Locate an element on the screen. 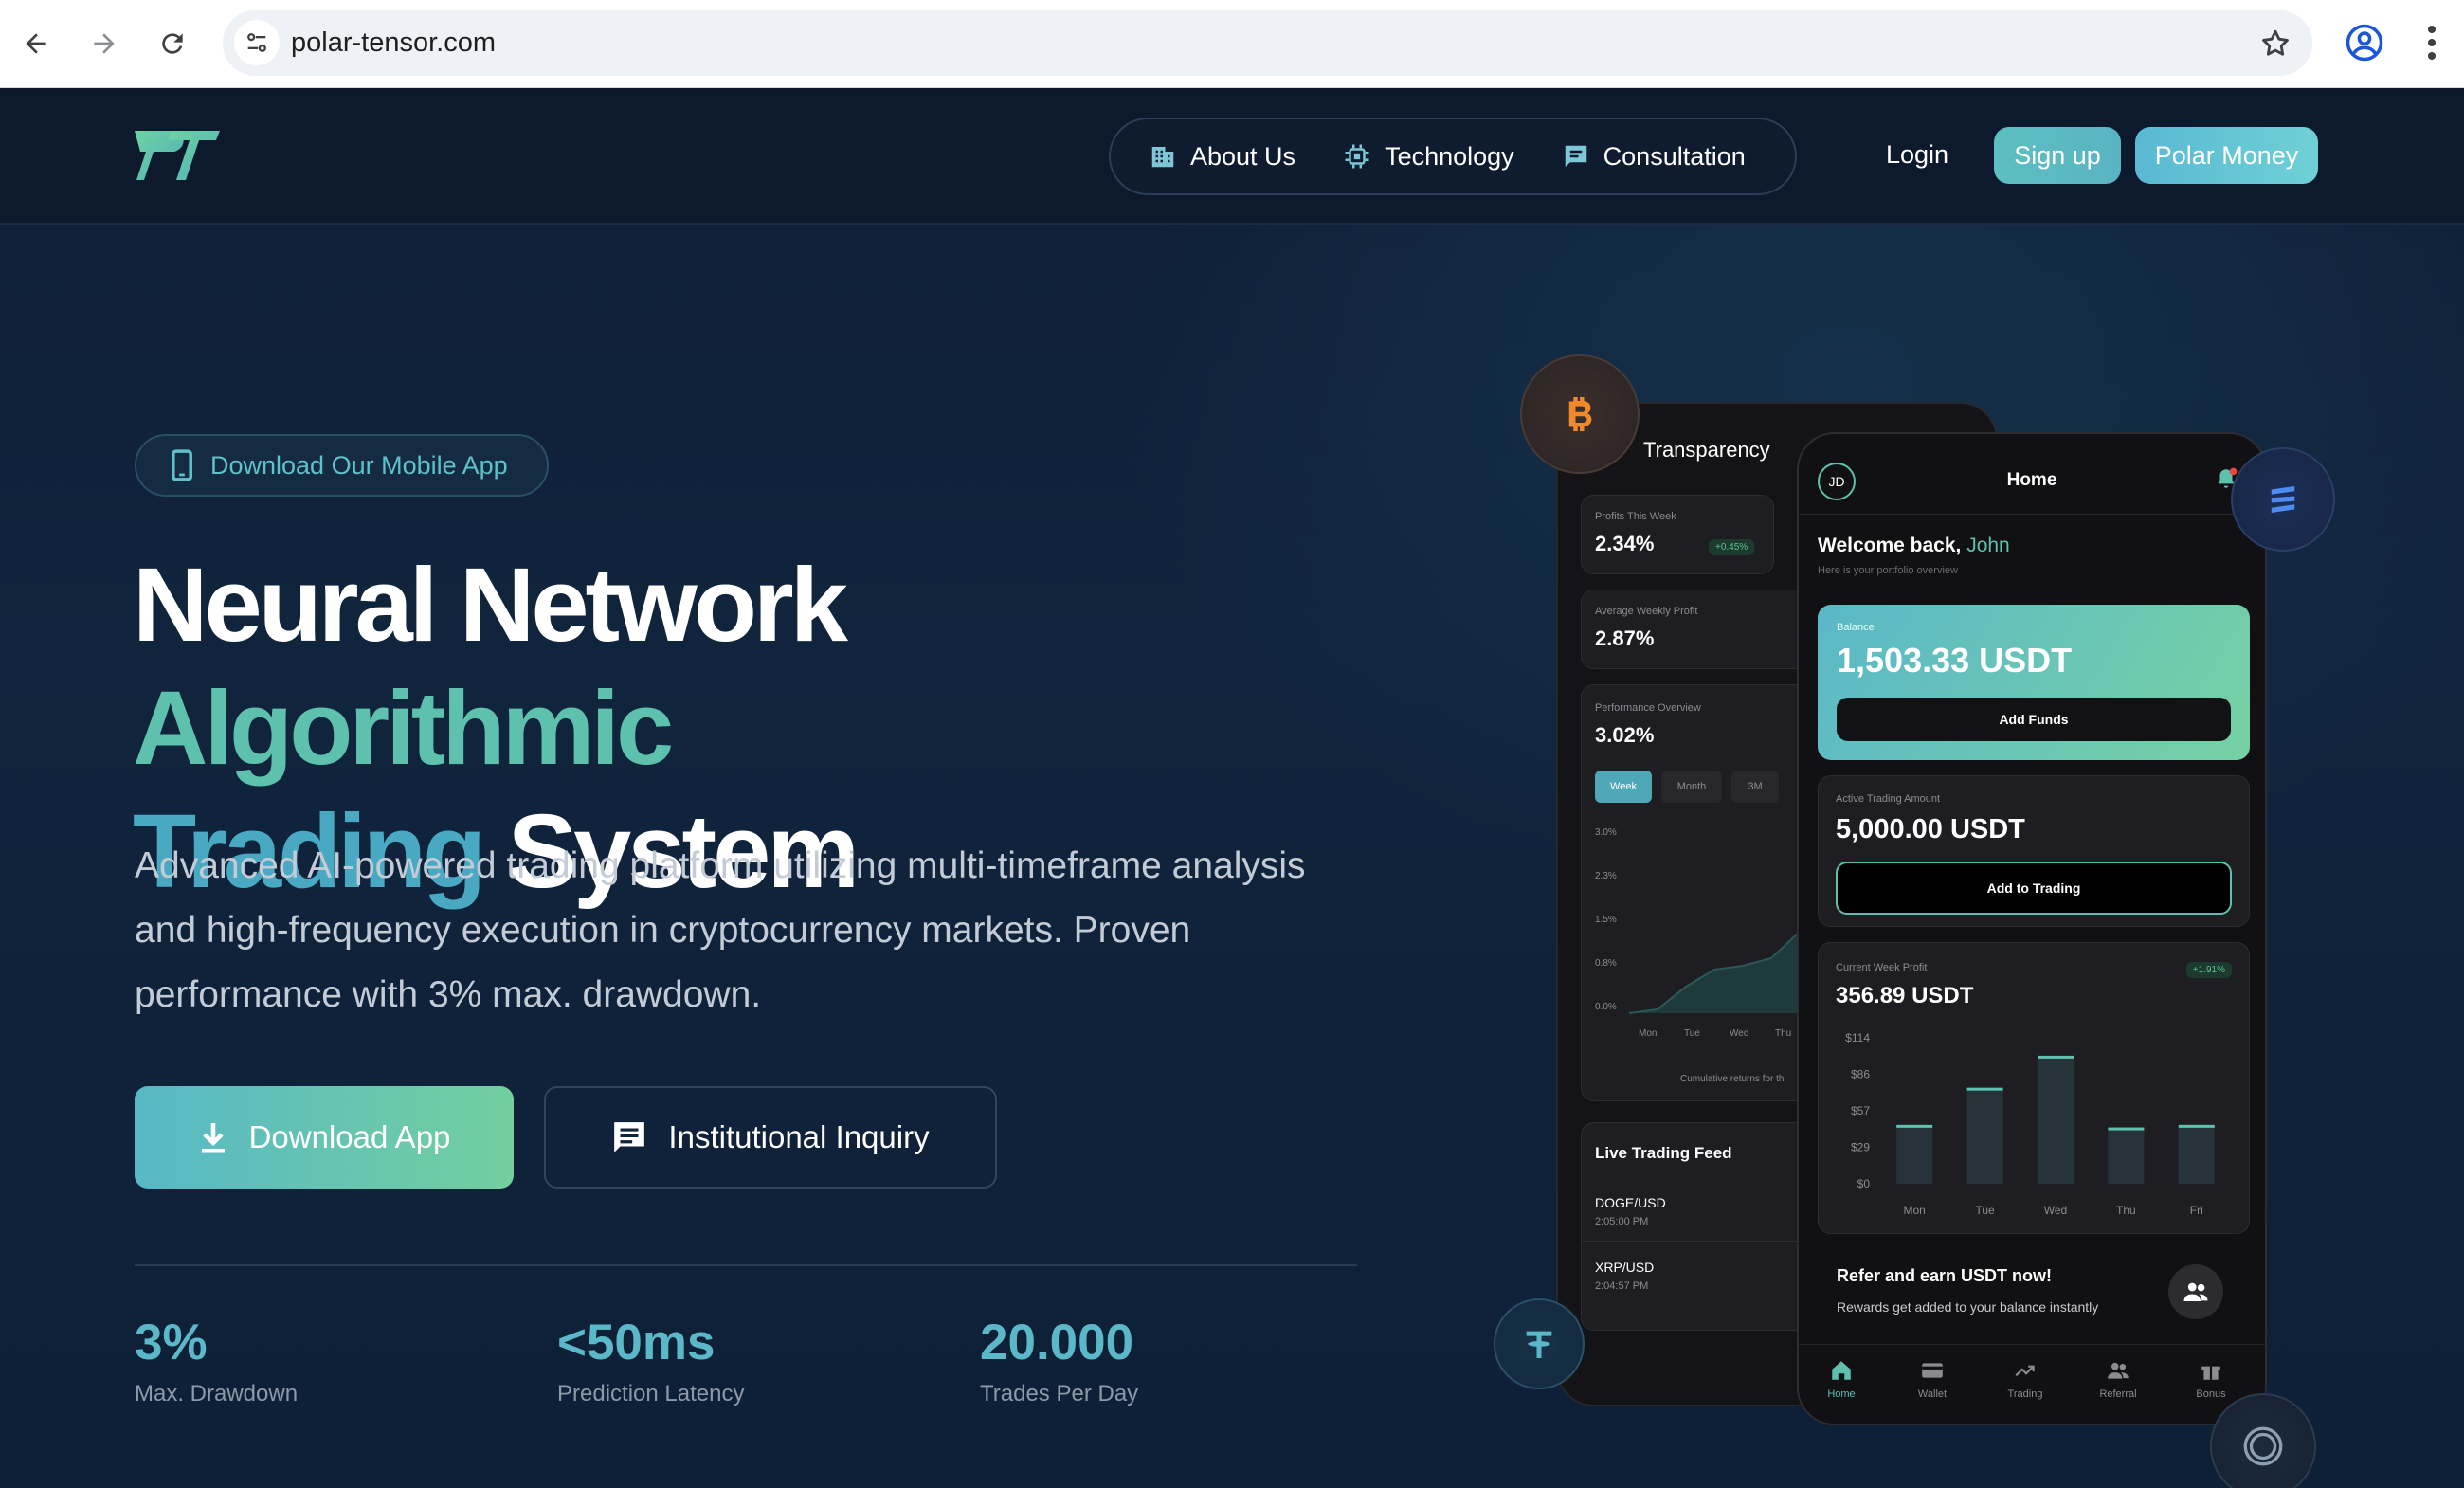 This screenshot has width=2464, height=1488. bar-top-wed is located at coordinates (2056, 1057).